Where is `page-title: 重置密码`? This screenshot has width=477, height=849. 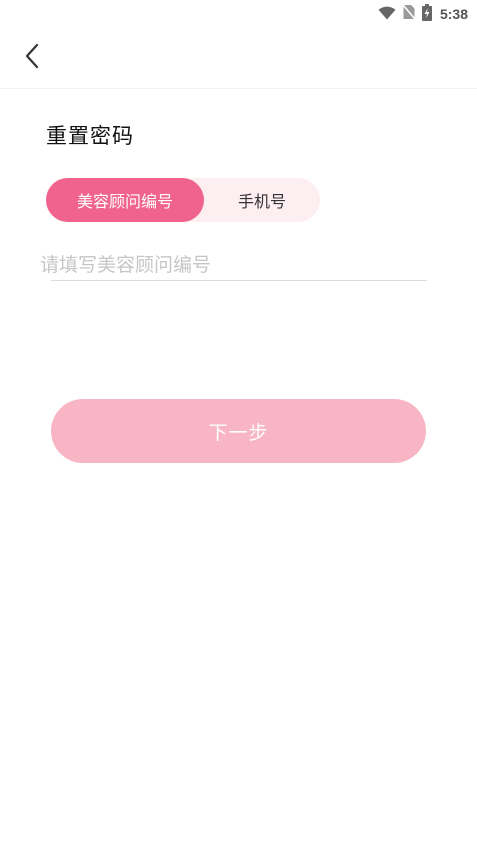
page-title: 重置密码 is located at coordinates (90, 136).